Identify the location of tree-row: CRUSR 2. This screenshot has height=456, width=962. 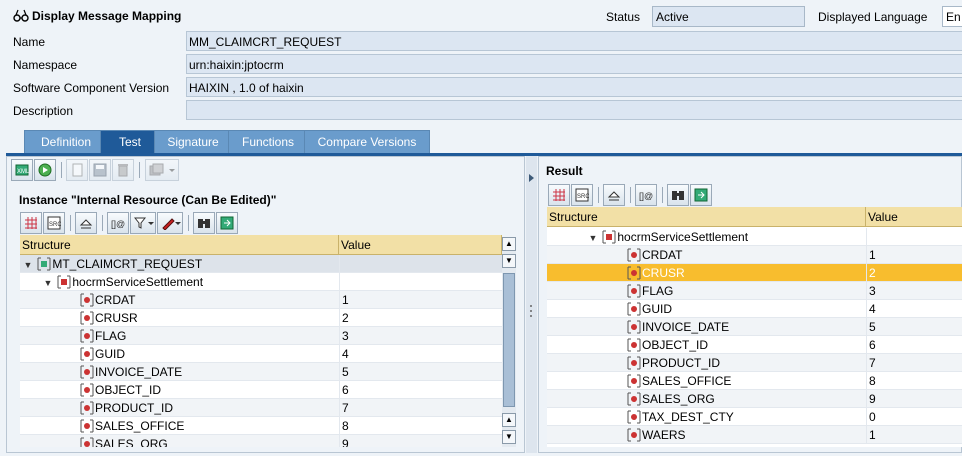
(261, 318).